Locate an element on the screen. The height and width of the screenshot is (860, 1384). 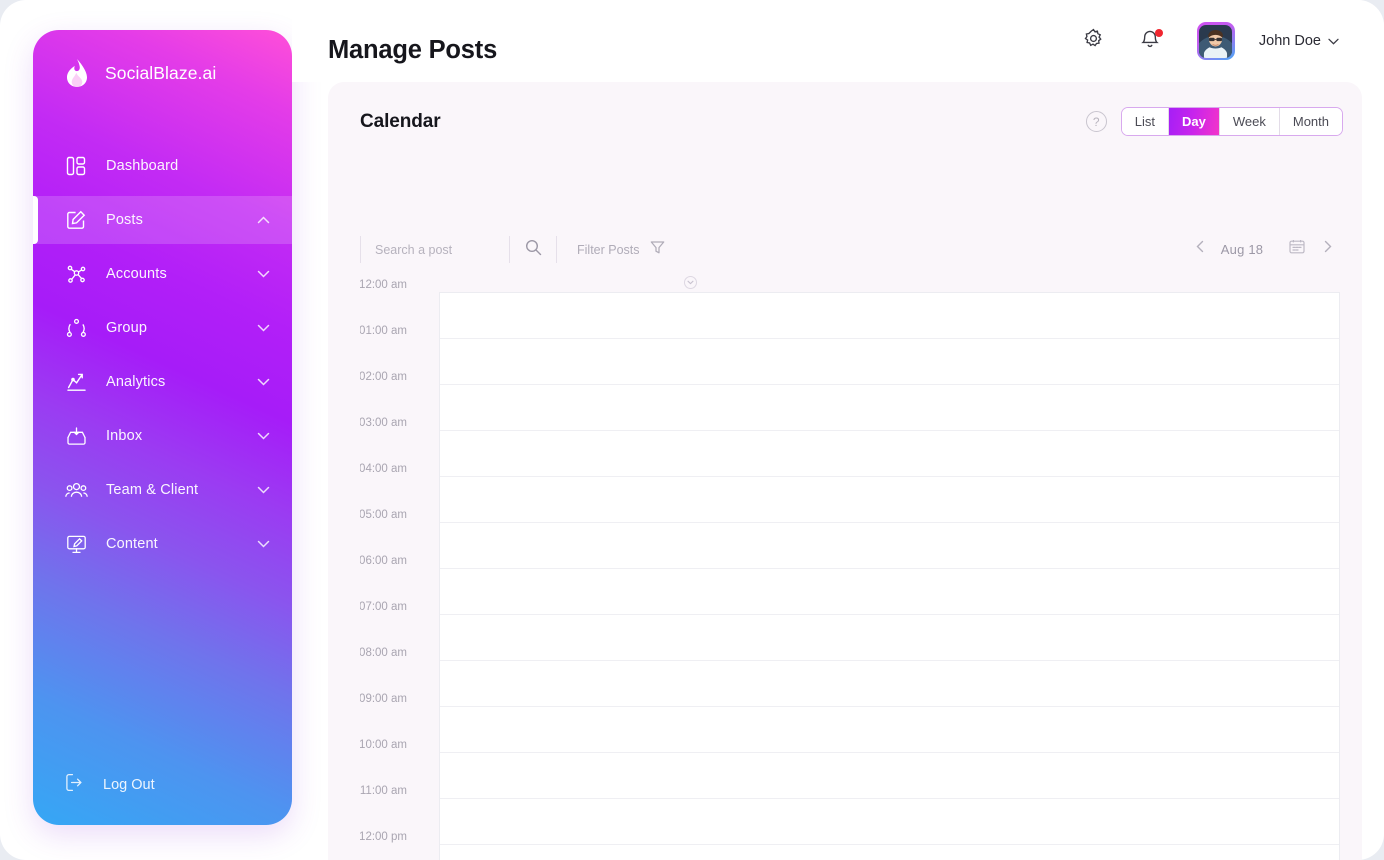
group-circle-icon is located at coordinates (76, 328).